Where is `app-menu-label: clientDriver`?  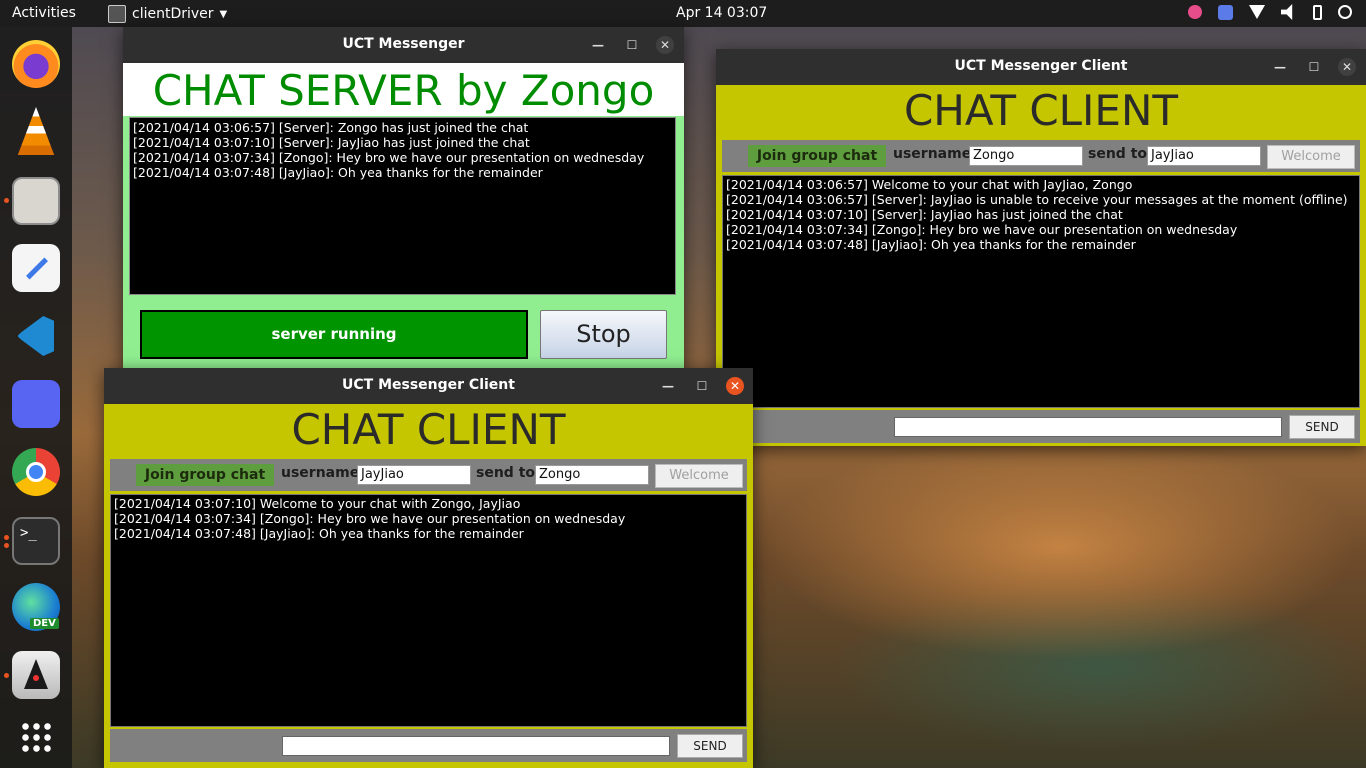
app-menu-label: clientDriver is located at coordinates (173, 14).